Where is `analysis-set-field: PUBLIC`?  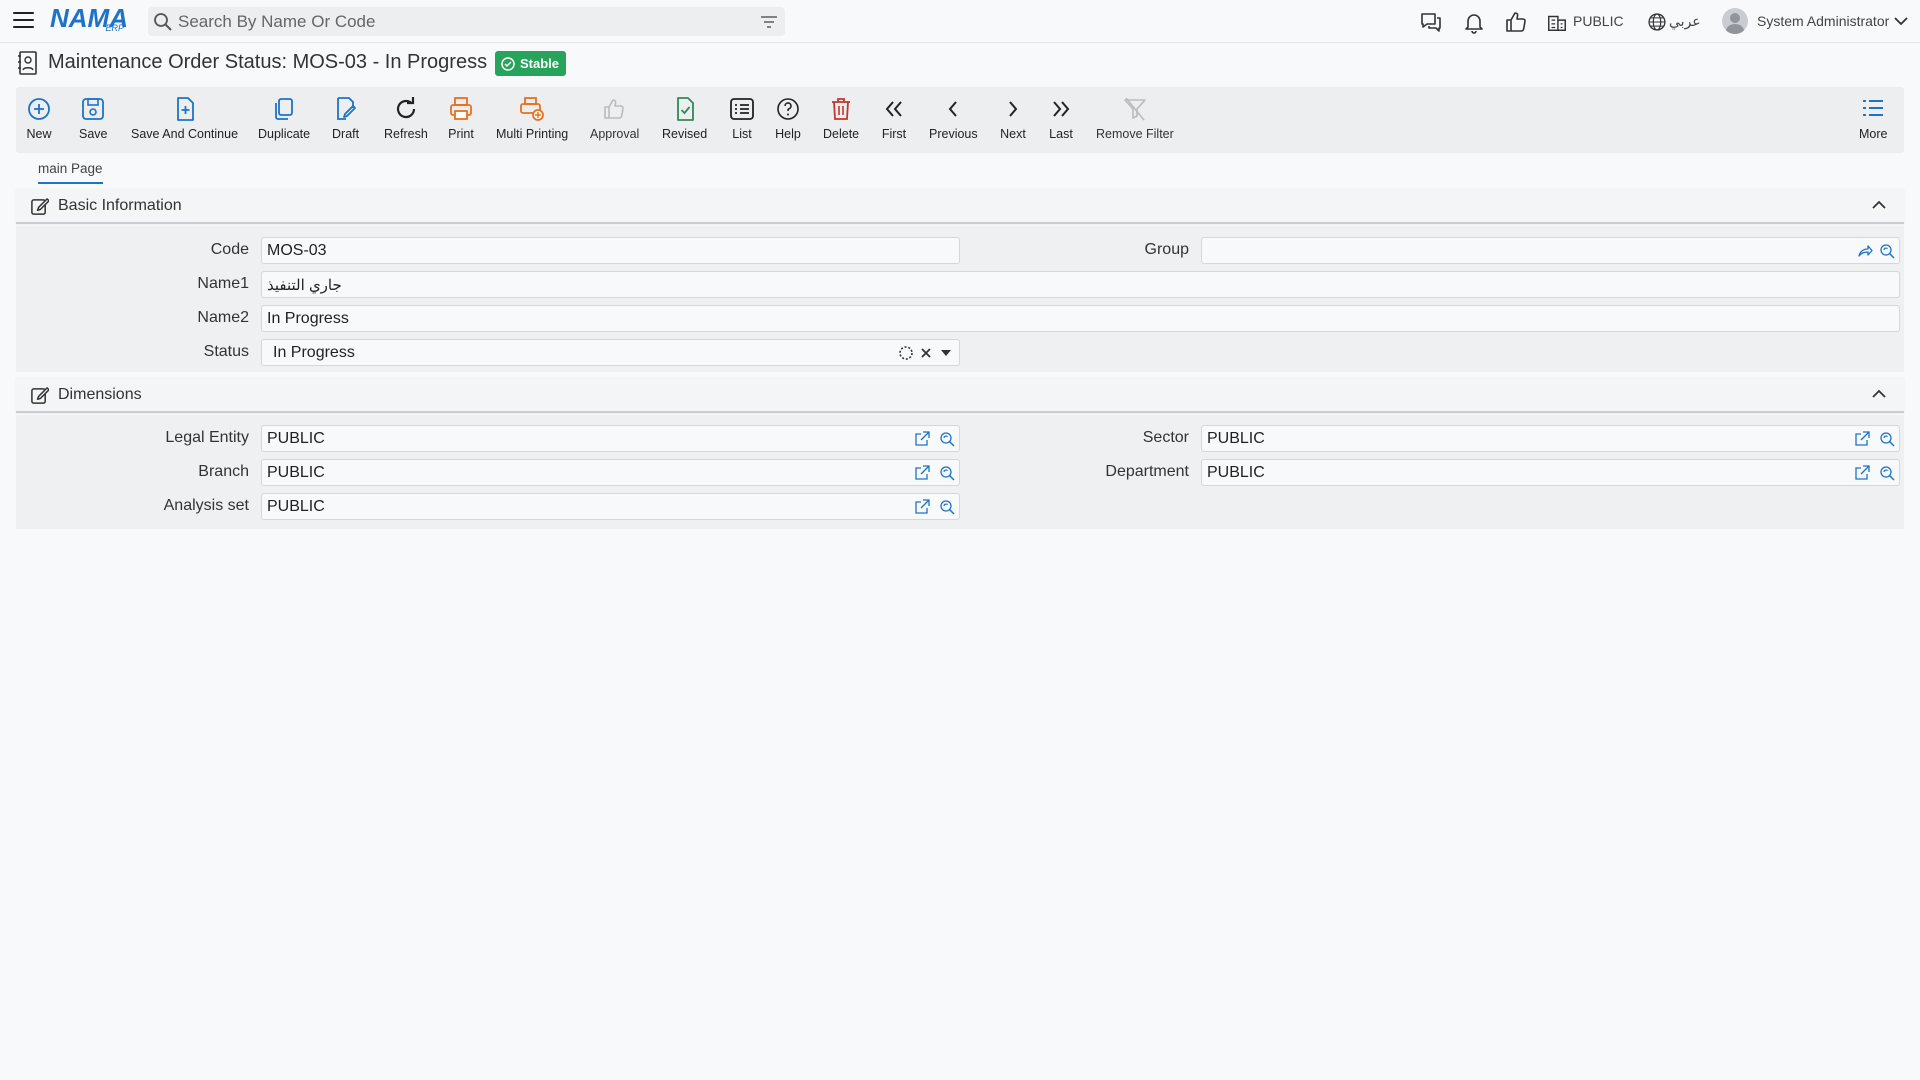
analysis-set-field: PUBLIC is located at coordinates (610, 506).